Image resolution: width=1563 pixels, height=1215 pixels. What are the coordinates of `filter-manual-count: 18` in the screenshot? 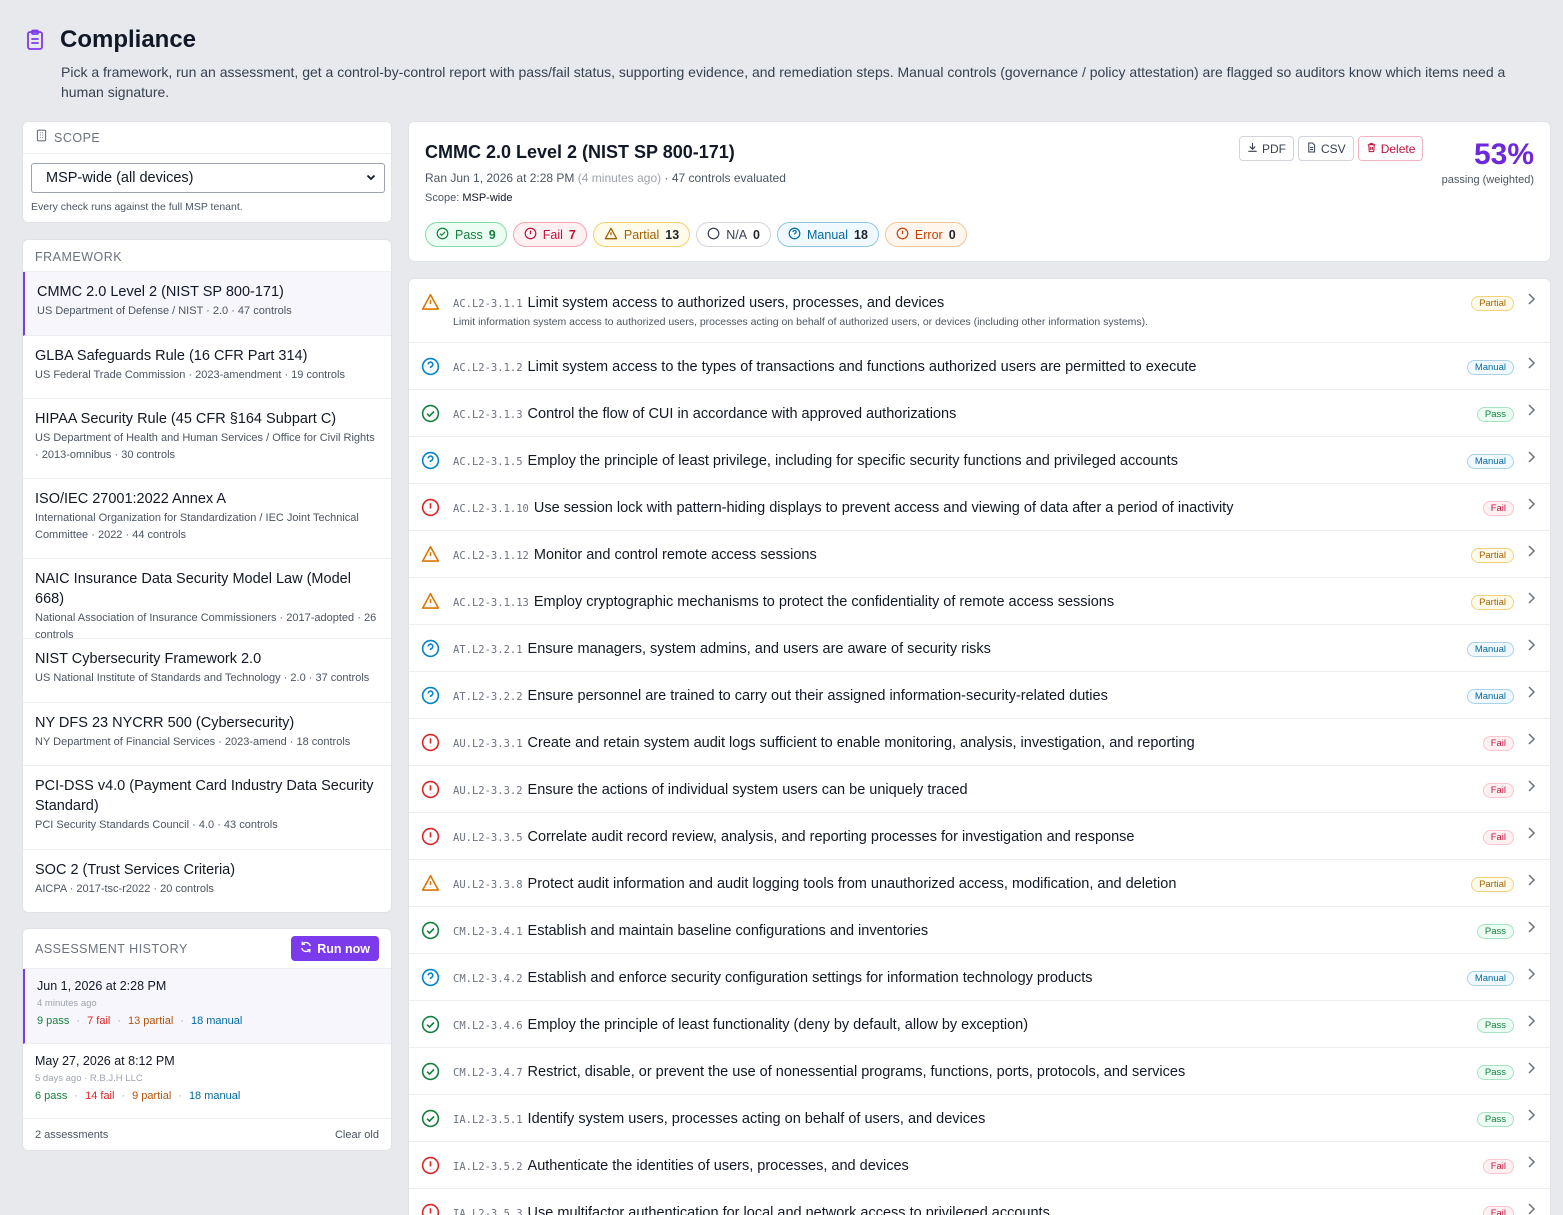 It's located at (861, 234).